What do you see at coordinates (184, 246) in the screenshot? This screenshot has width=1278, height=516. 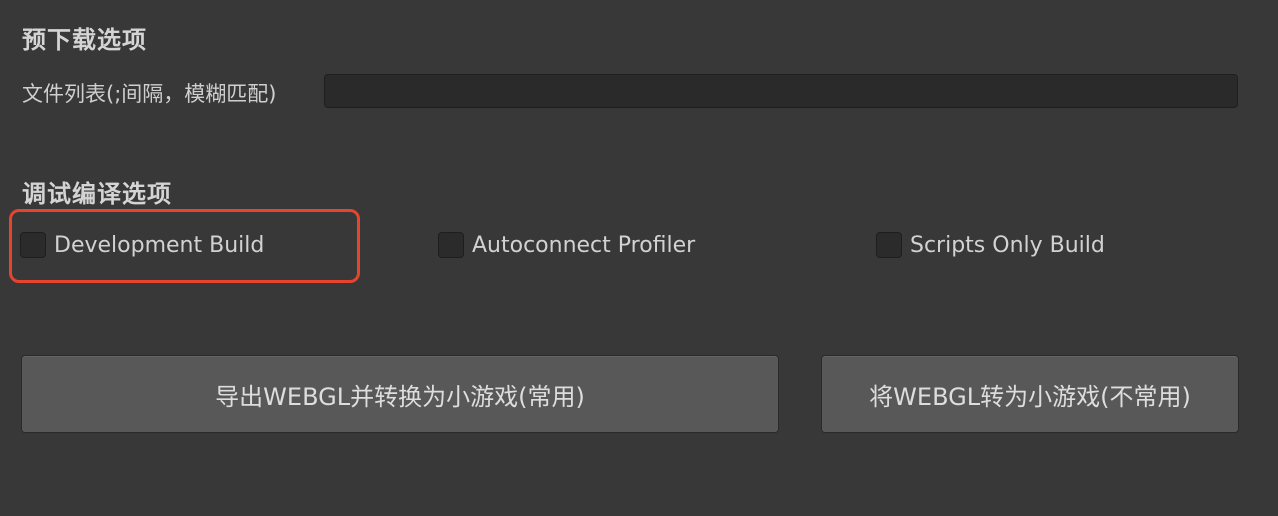 I see `development-build-highlight` at bounding box center [184, 246].